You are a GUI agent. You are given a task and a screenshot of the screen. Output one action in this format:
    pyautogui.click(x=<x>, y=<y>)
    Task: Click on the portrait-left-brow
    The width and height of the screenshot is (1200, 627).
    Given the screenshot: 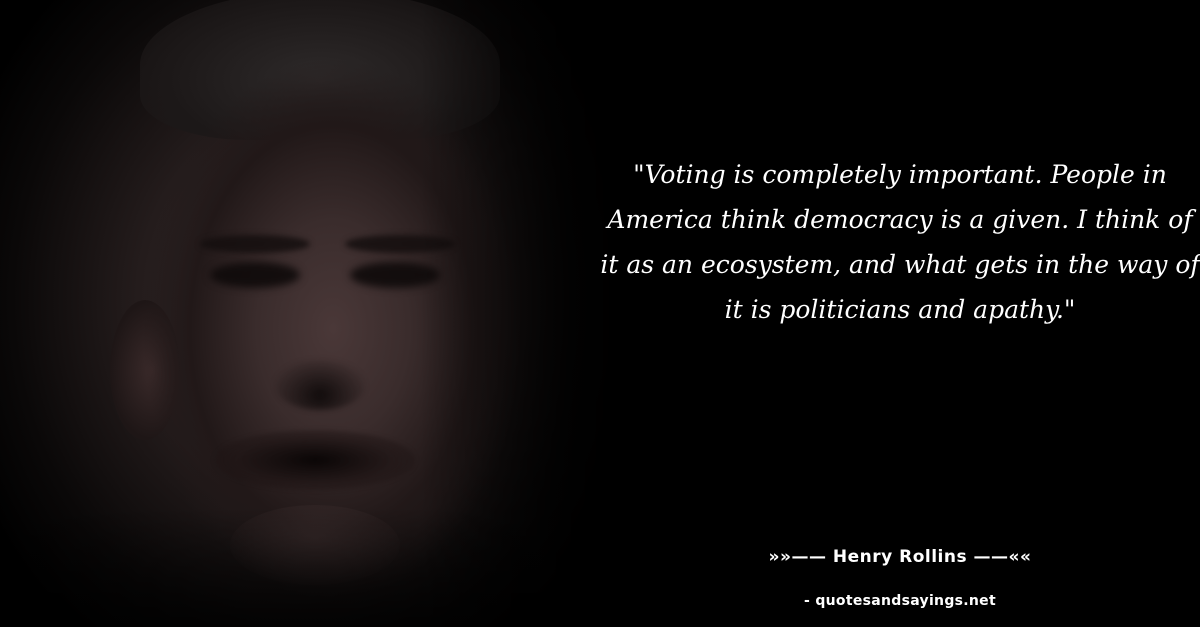 What is the action you would take?
    pyautogui.click(x=255, y=244)
    